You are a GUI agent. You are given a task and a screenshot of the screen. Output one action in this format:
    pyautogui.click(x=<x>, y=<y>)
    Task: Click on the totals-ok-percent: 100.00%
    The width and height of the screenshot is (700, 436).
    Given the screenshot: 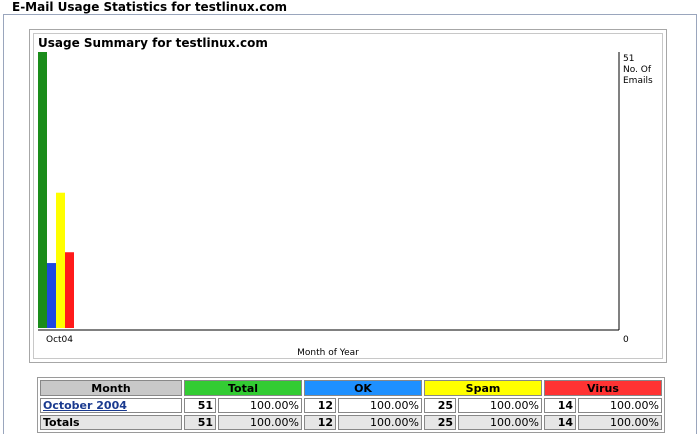 What is the action you would take?
    pyautogui.click(x=380, y=422)
    